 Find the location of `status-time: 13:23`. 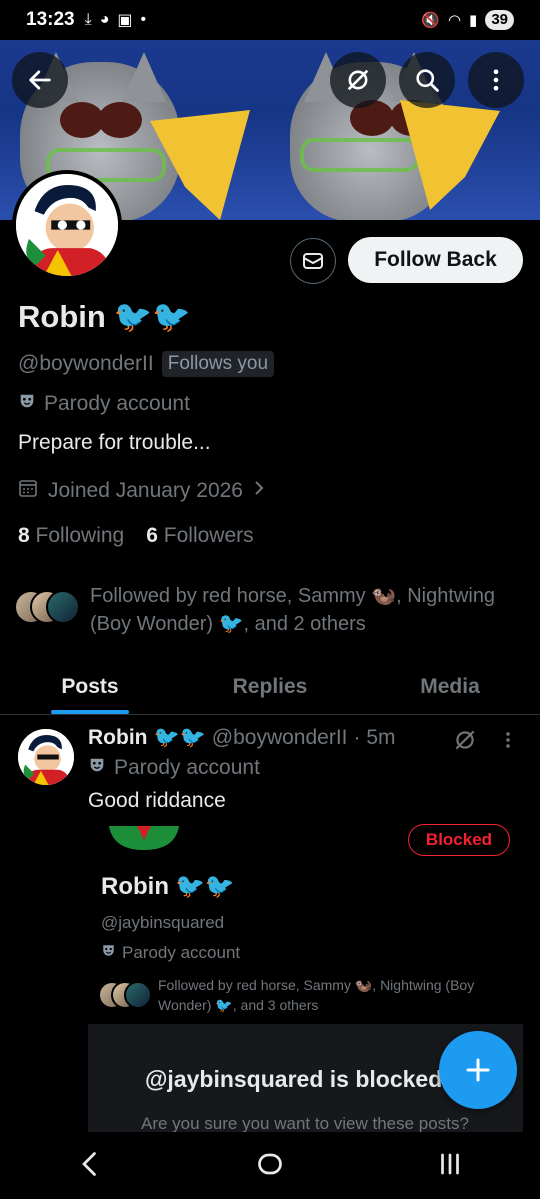

status-time: 13:23 is located at coordinates (50, 19).